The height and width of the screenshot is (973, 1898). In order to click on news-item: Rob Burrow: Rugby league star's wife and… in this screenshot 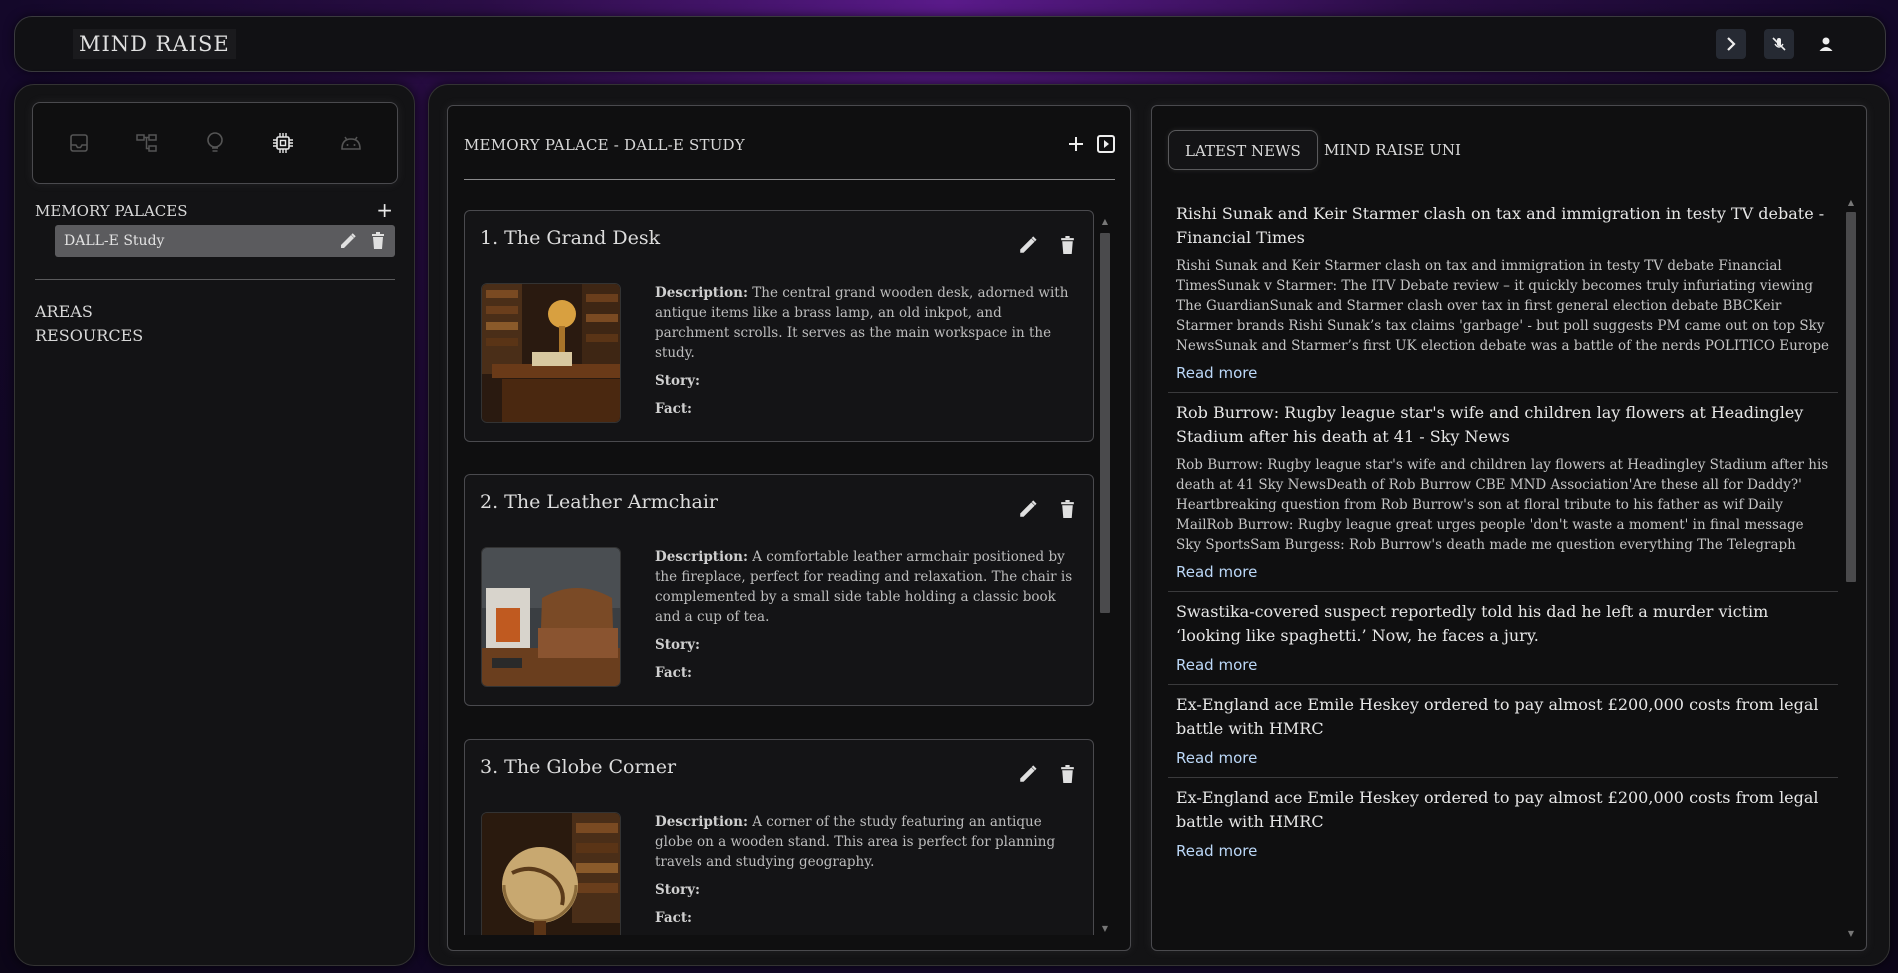, I will do `click(1503, 492)`.